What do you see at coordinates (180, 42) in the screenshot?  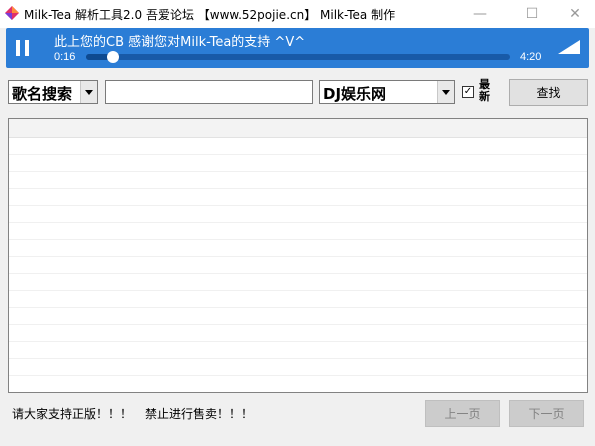 I see `now-playing-text: 此上您的CB 感谢您对Milk-Tea的支持 ^V^` at bounding box center [180, 42].